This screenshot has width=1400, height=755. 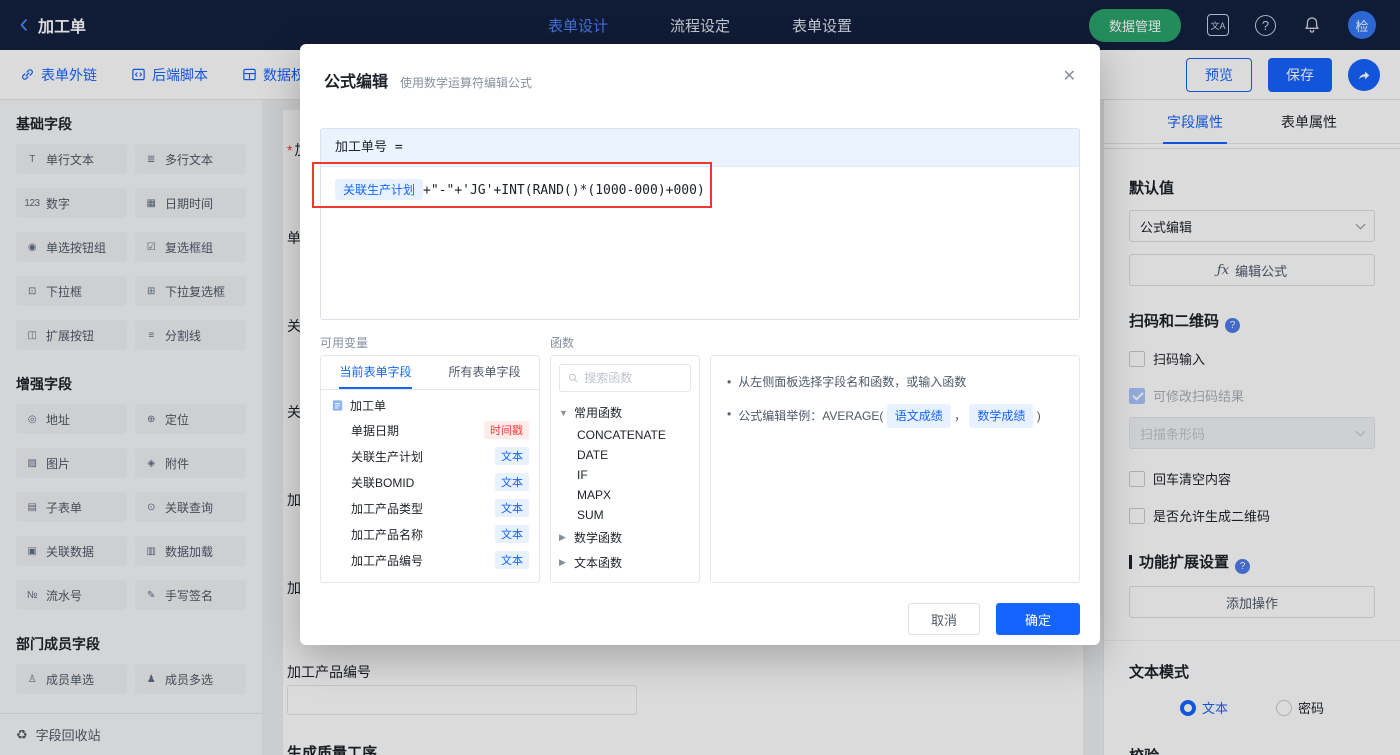 What do you see at coordinates (563, 412) in the screenshot?
I see `chevron-down-icon: ▼` at bounding box center [563, 412].